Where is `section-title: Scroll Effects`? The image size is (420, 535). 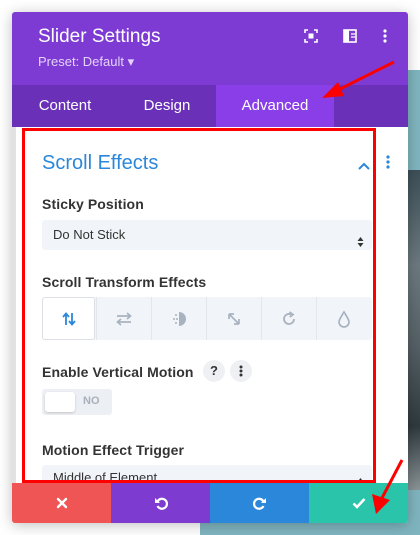
section-title: Scroll Effects is located at coordinates (100, 163).